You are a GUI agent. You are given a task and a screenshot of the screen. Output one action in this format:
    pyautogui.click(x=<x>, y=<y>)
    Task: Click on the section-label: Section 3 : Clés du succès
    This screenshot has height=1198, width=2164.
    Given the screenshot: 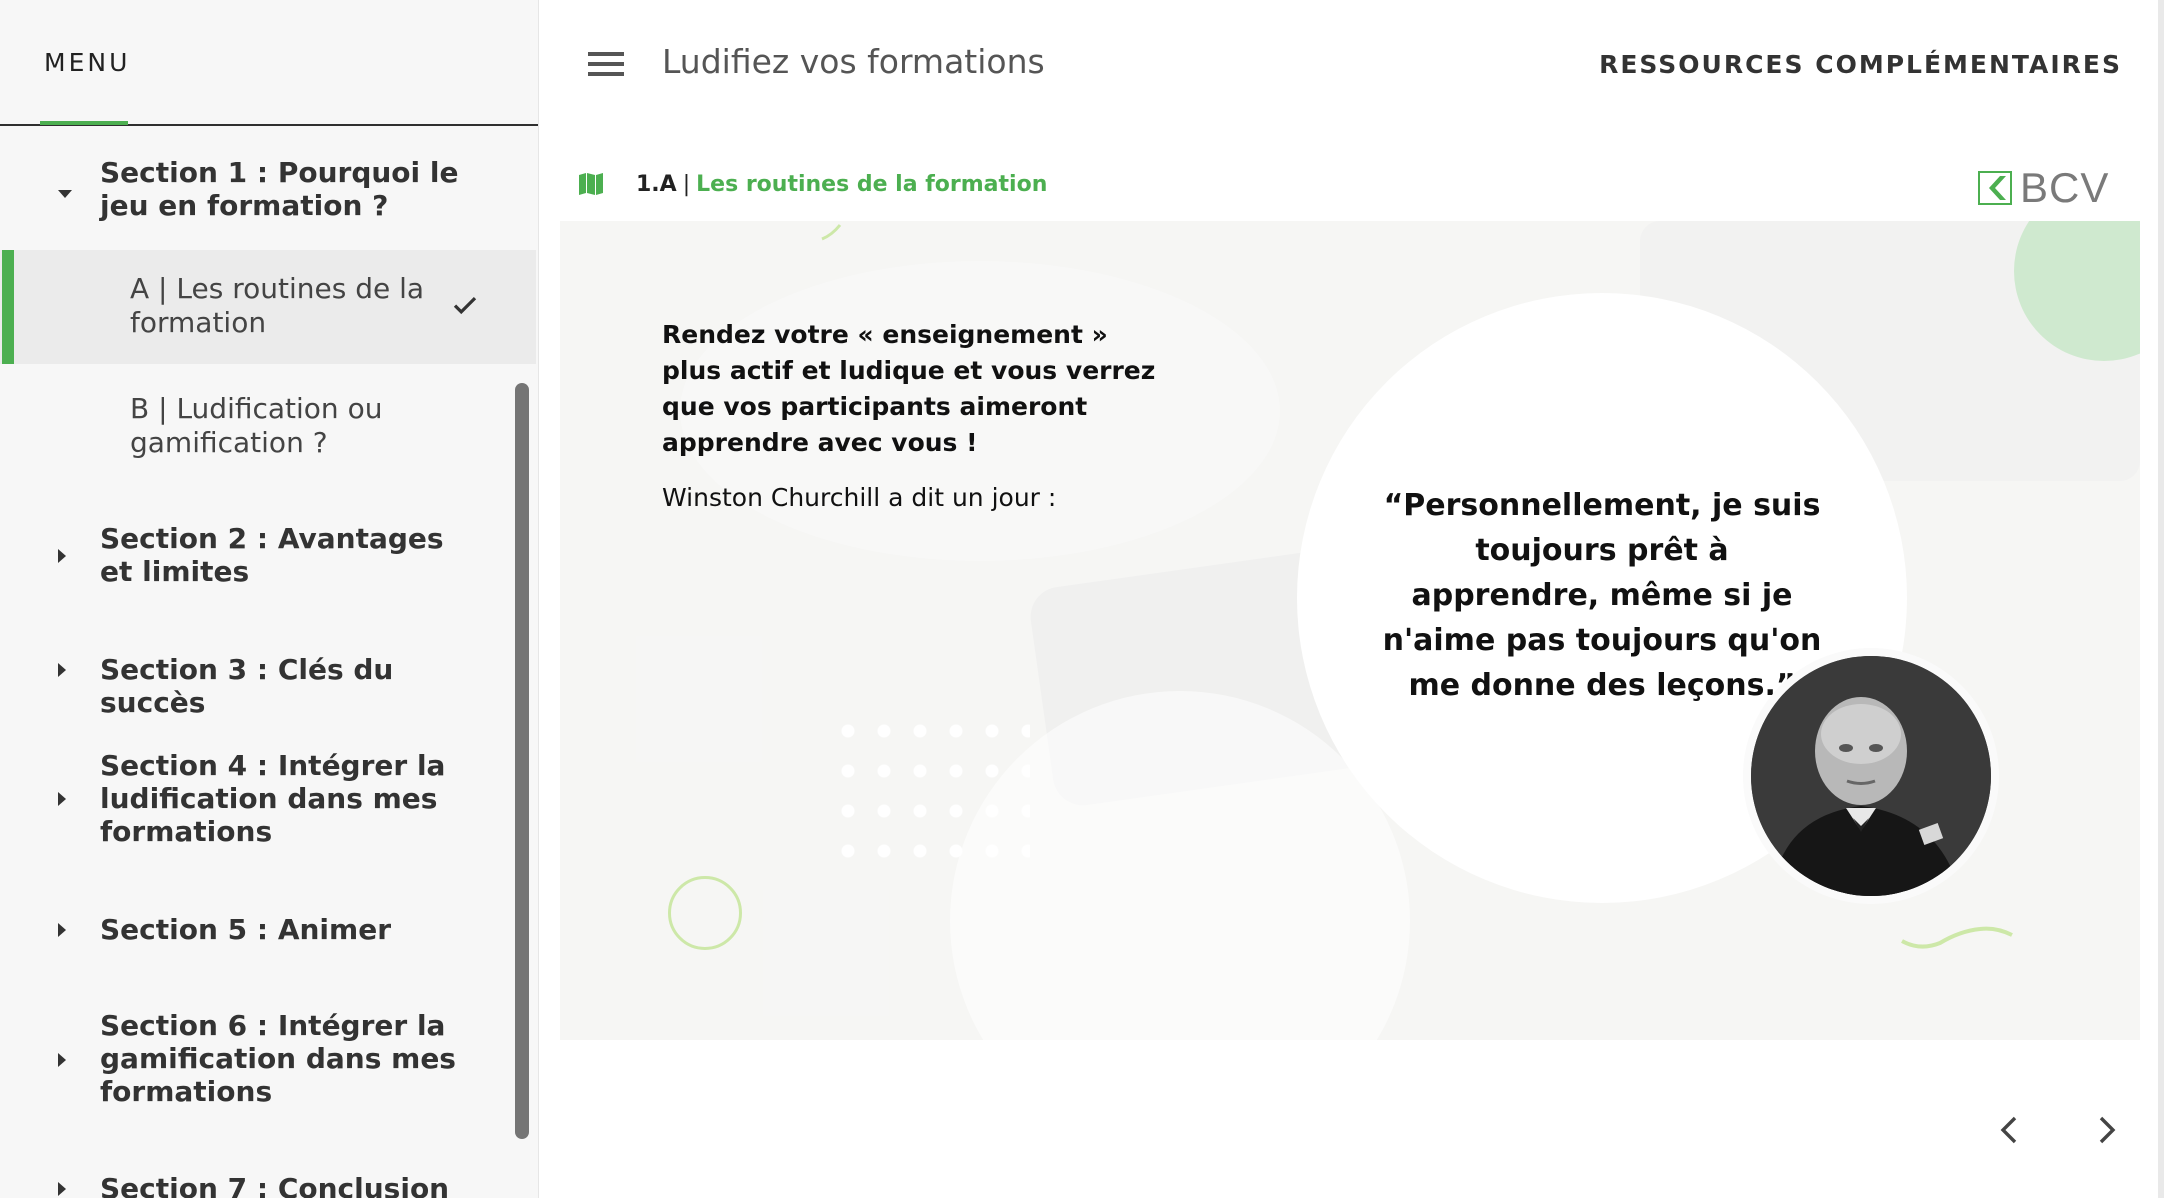 What is the action you would take?
    pyautogui.click(x=247, y=686)
    